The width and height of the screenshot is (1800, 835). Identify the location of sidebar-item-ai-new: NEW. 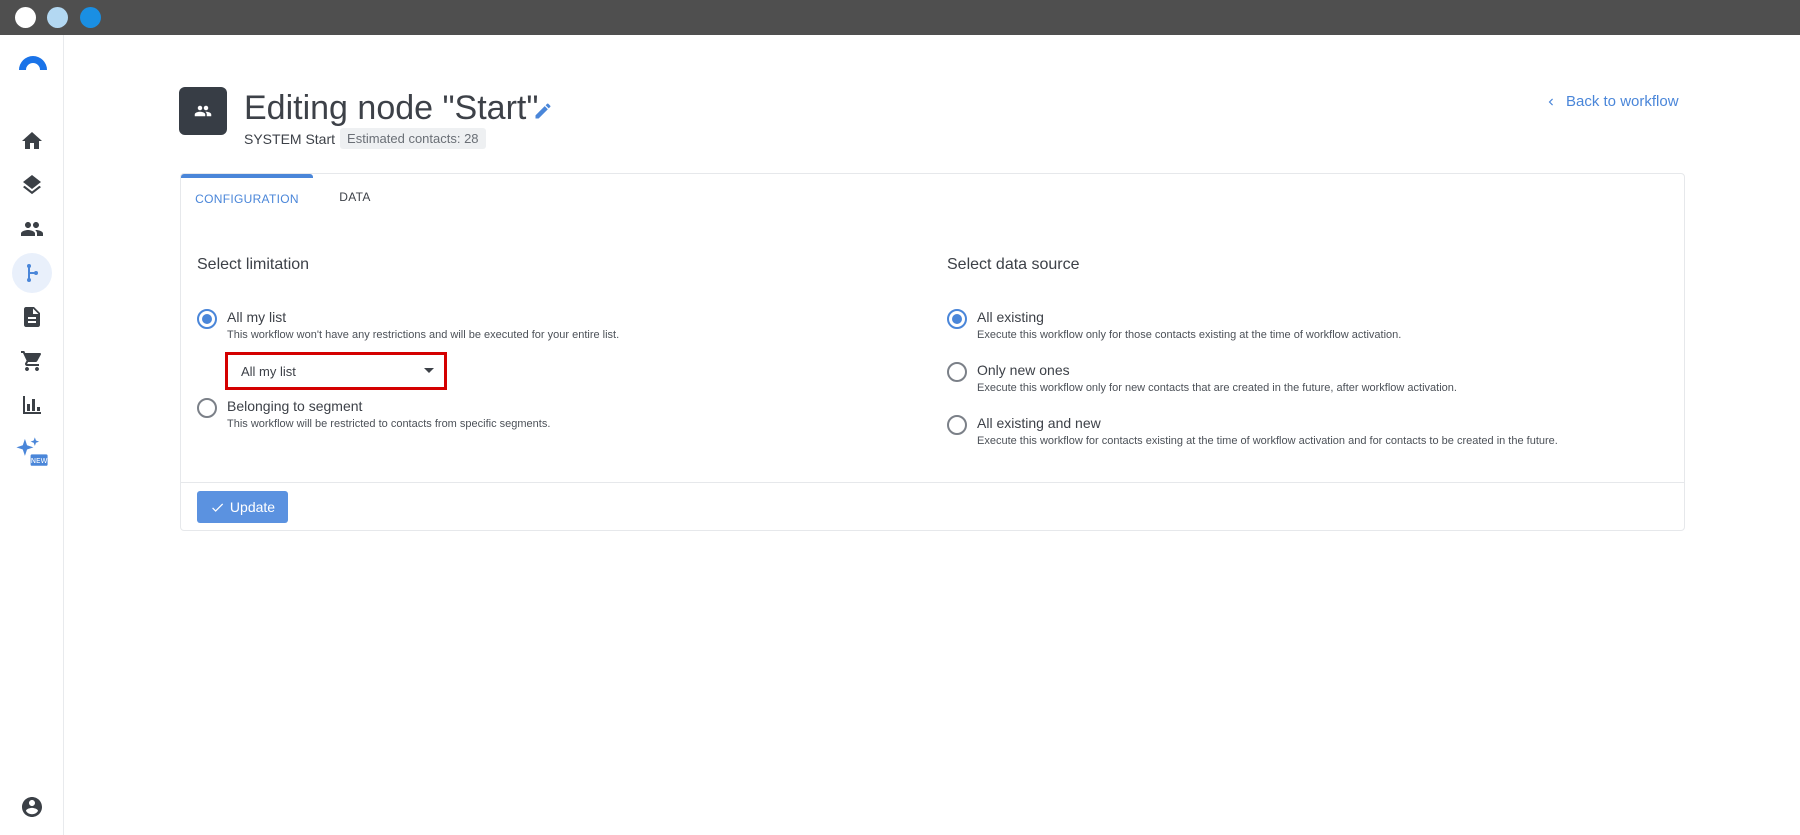
(32, 453).